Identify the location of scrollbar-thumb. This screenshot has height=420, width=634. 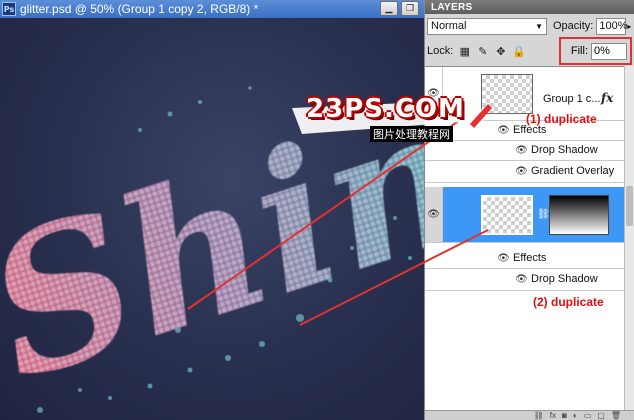
(629, 206).